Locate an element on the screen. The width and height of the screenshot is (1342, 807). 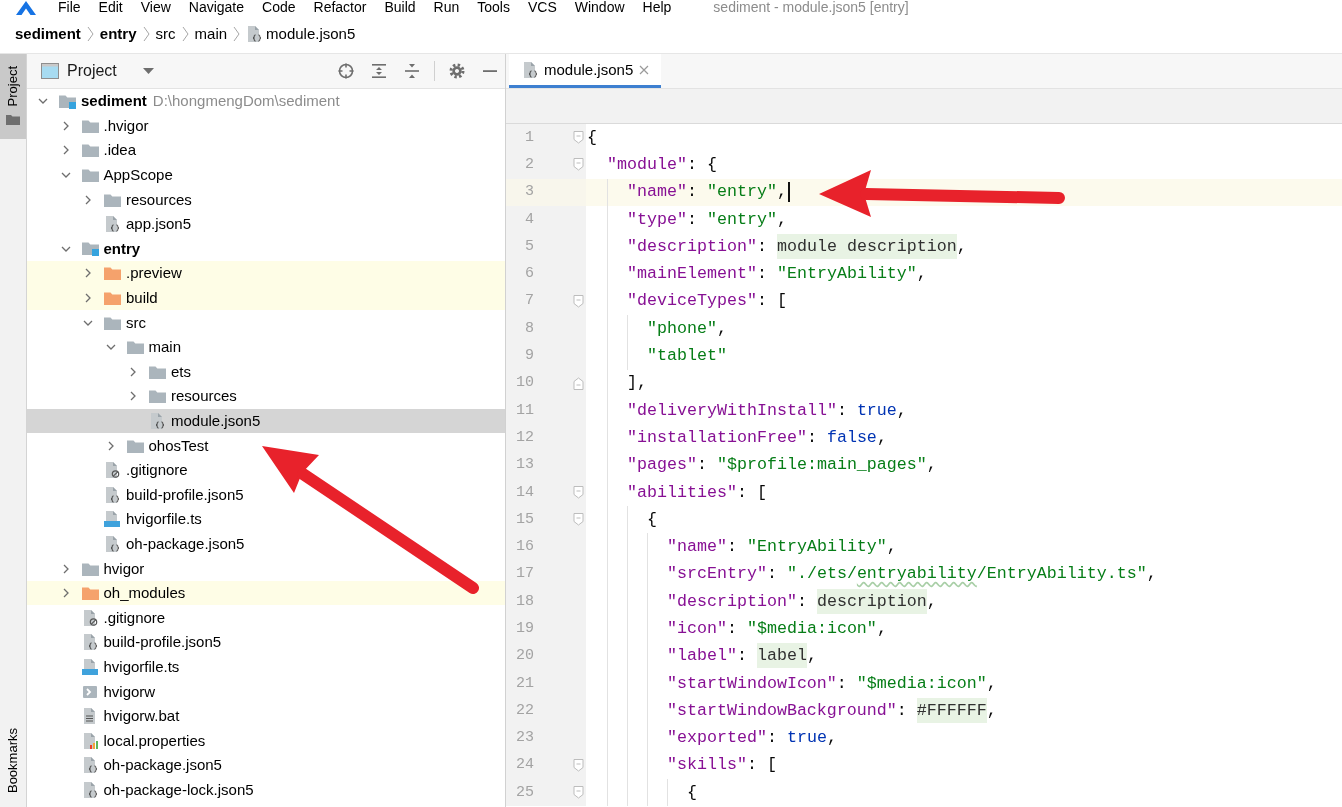
menu-item: Run is located at coordinates (446, 7).